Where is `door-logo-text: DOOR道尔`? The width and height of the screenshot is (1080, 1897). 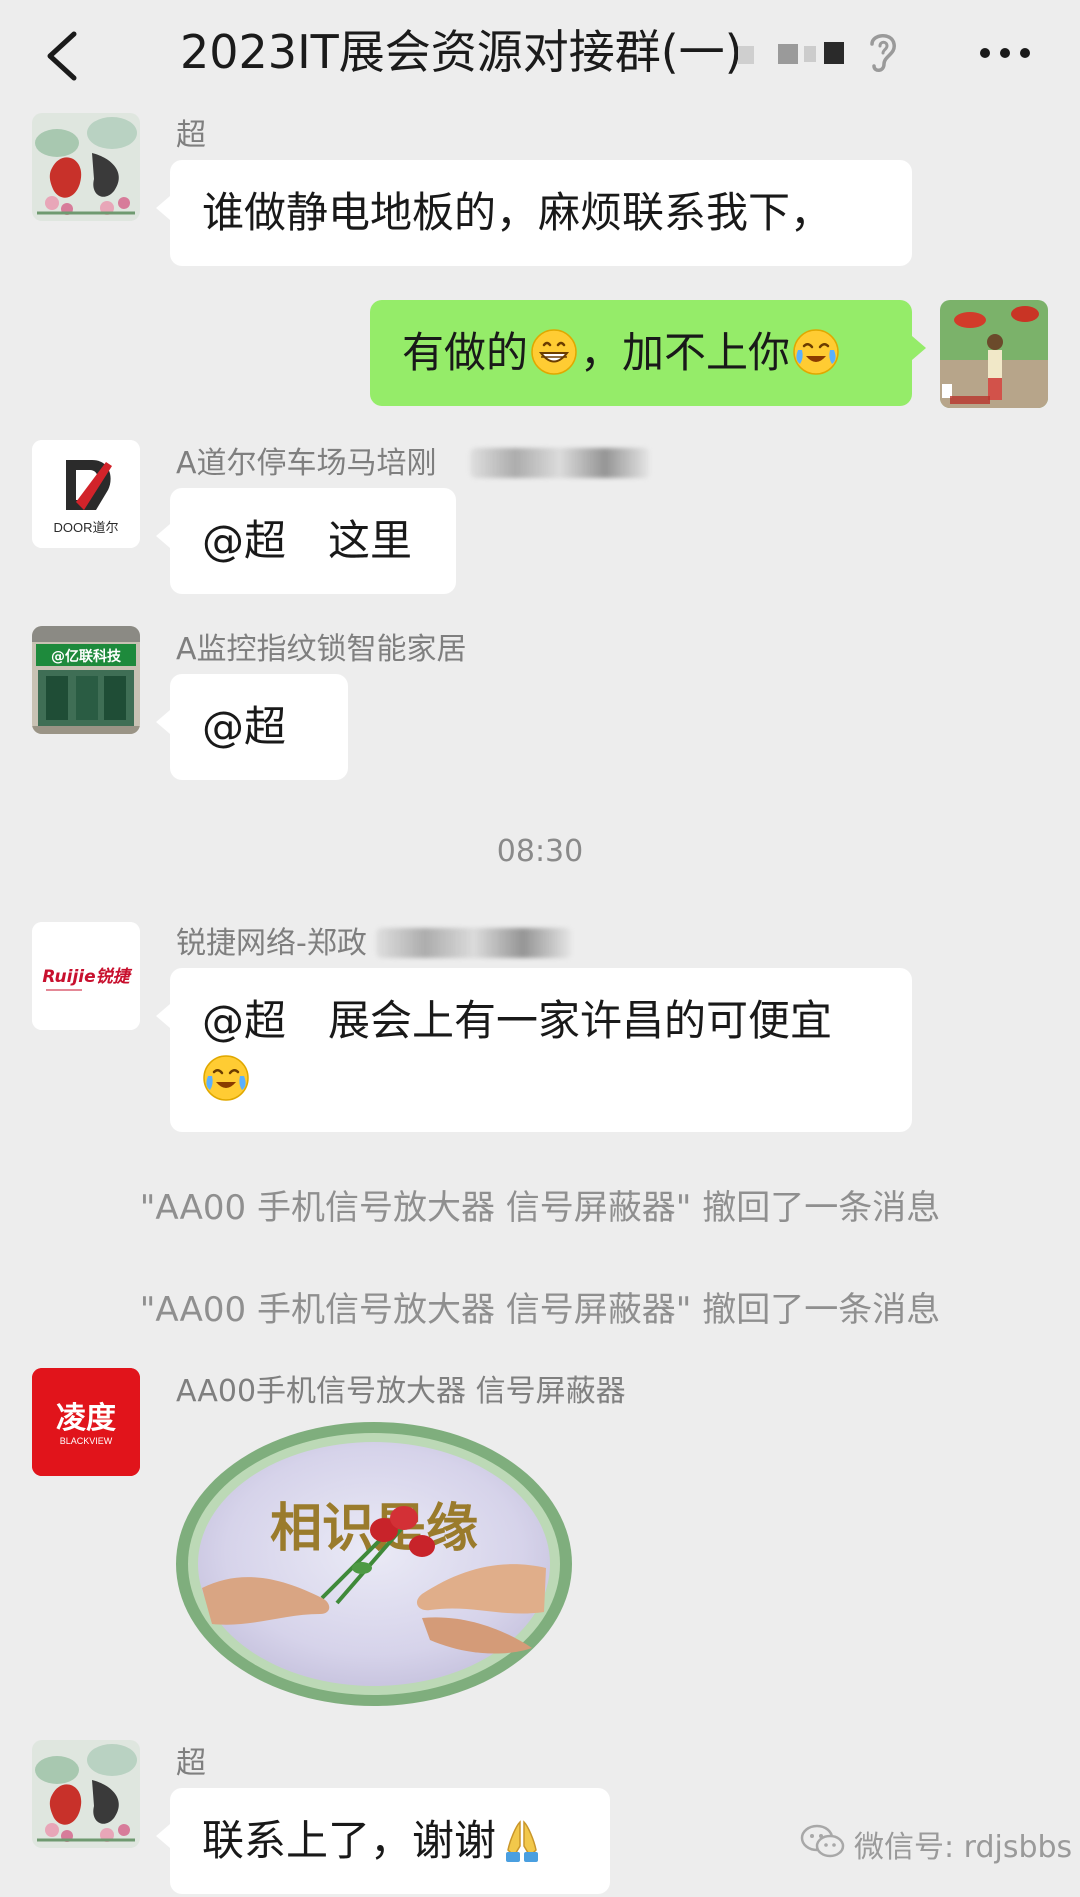
door-logo-text: DOOR道尔 is located at coordinates (85, 527).